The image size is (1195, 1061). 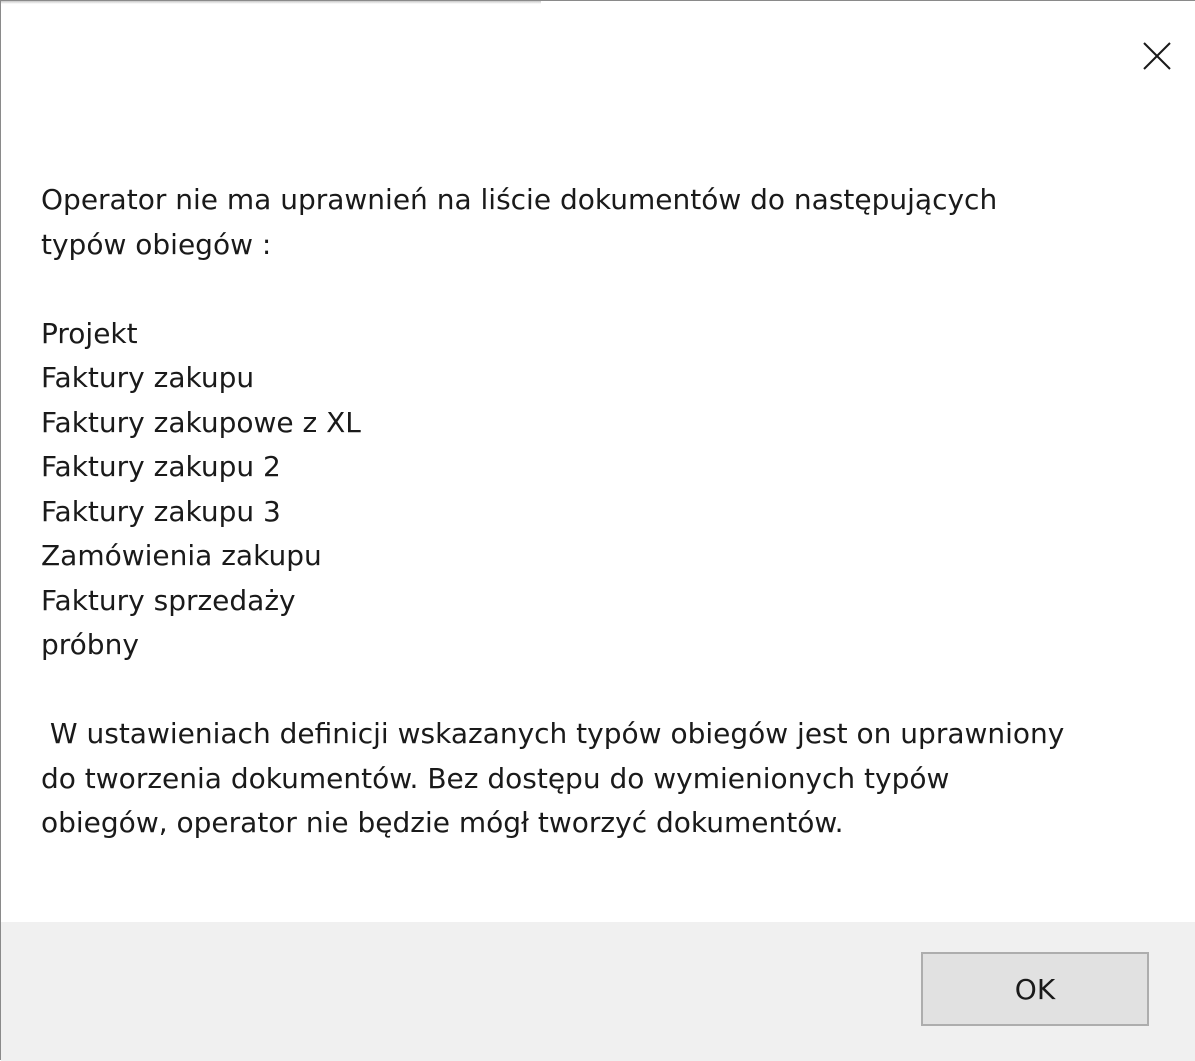 I want to click on message-intro-line: typów obiegów :, so click(x=156, y=244).